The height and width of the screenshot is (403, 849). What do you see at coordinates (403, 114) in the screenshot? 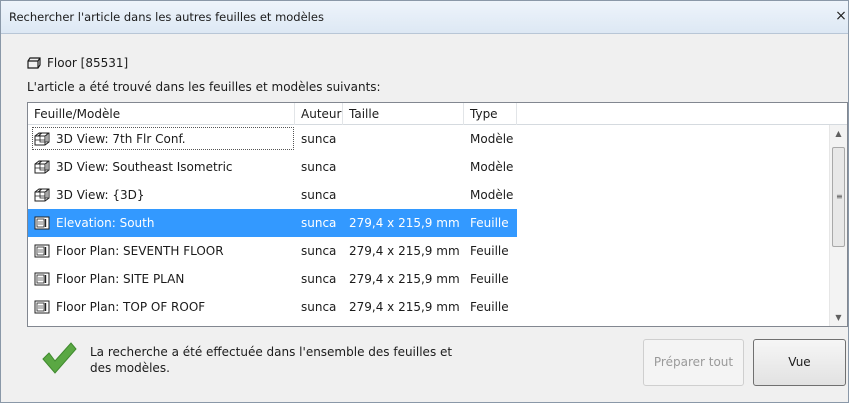
I see `column-header-size: Taille` at bounding box center [403, 114].